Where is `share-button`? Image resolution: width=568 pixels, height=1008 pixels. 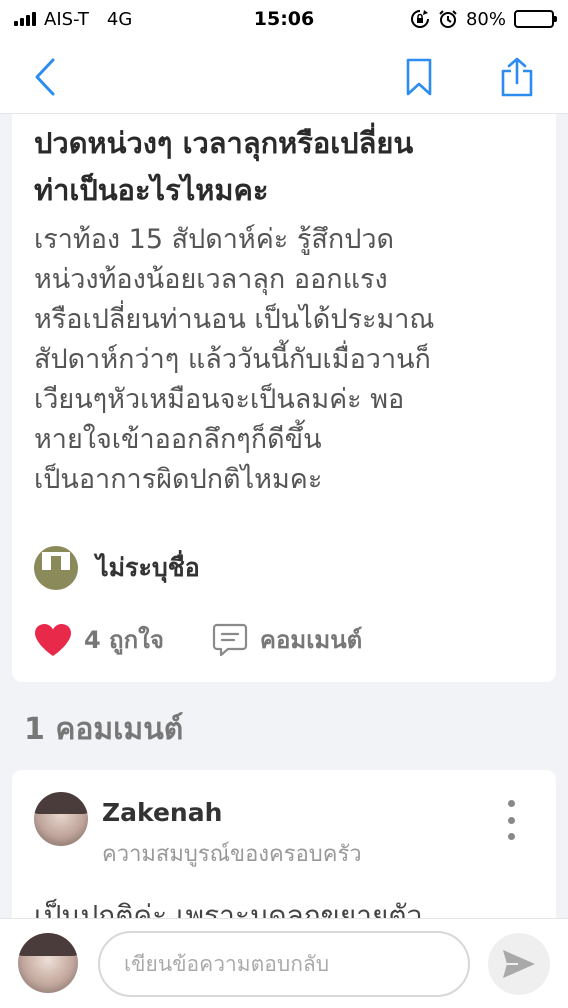
share-button is located at coordinates (517, 77).